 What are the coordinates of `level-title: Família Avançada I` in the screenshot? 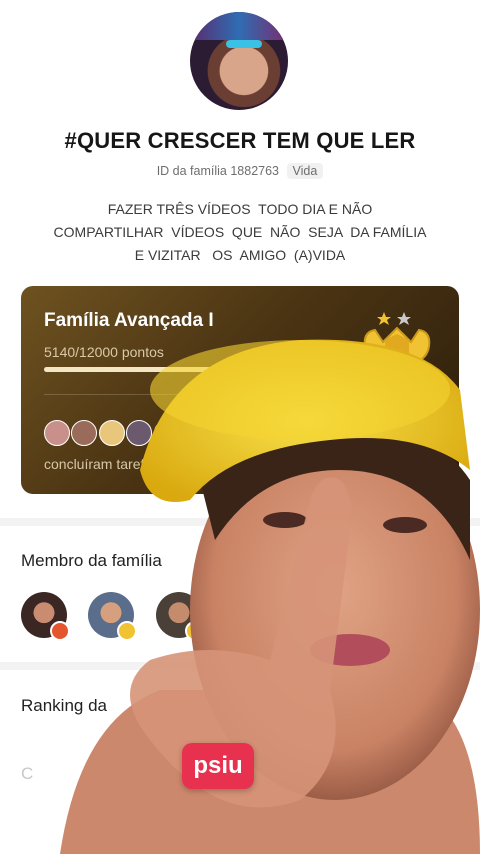 It's located at (129, 320).